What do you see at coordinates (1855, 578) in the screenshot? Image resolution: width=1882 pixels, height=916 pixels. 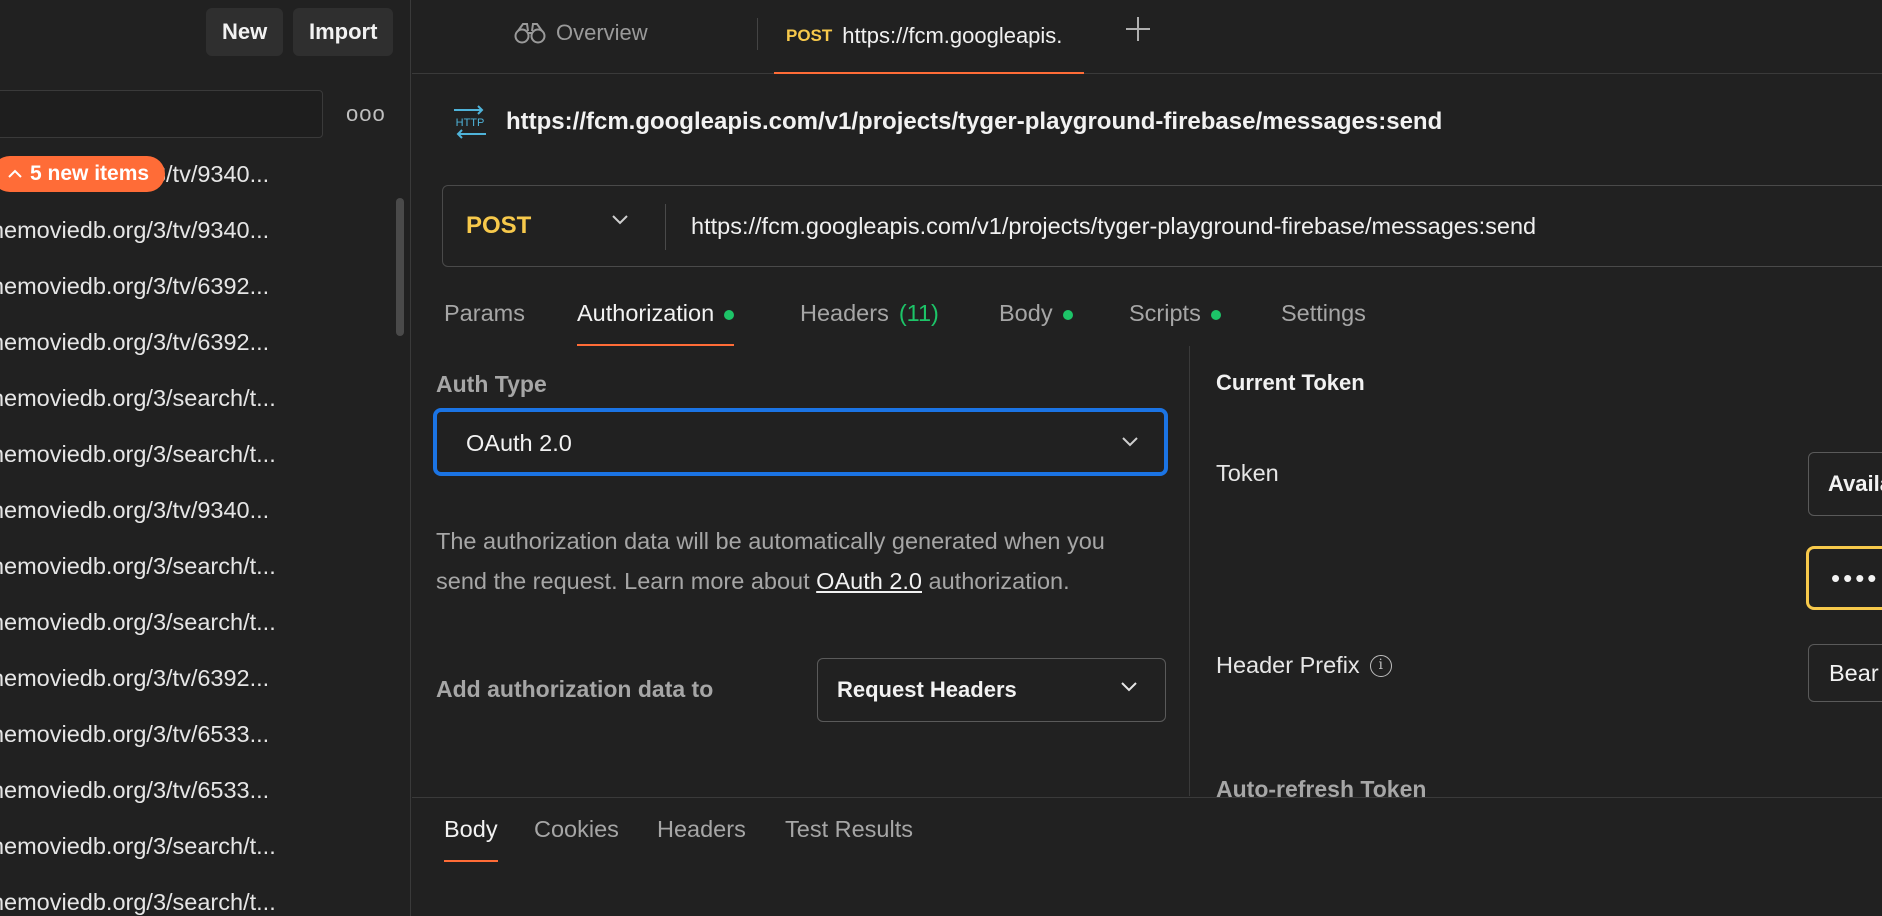 I see `token-input-value: ••••` at bounding box center [1855, 578].